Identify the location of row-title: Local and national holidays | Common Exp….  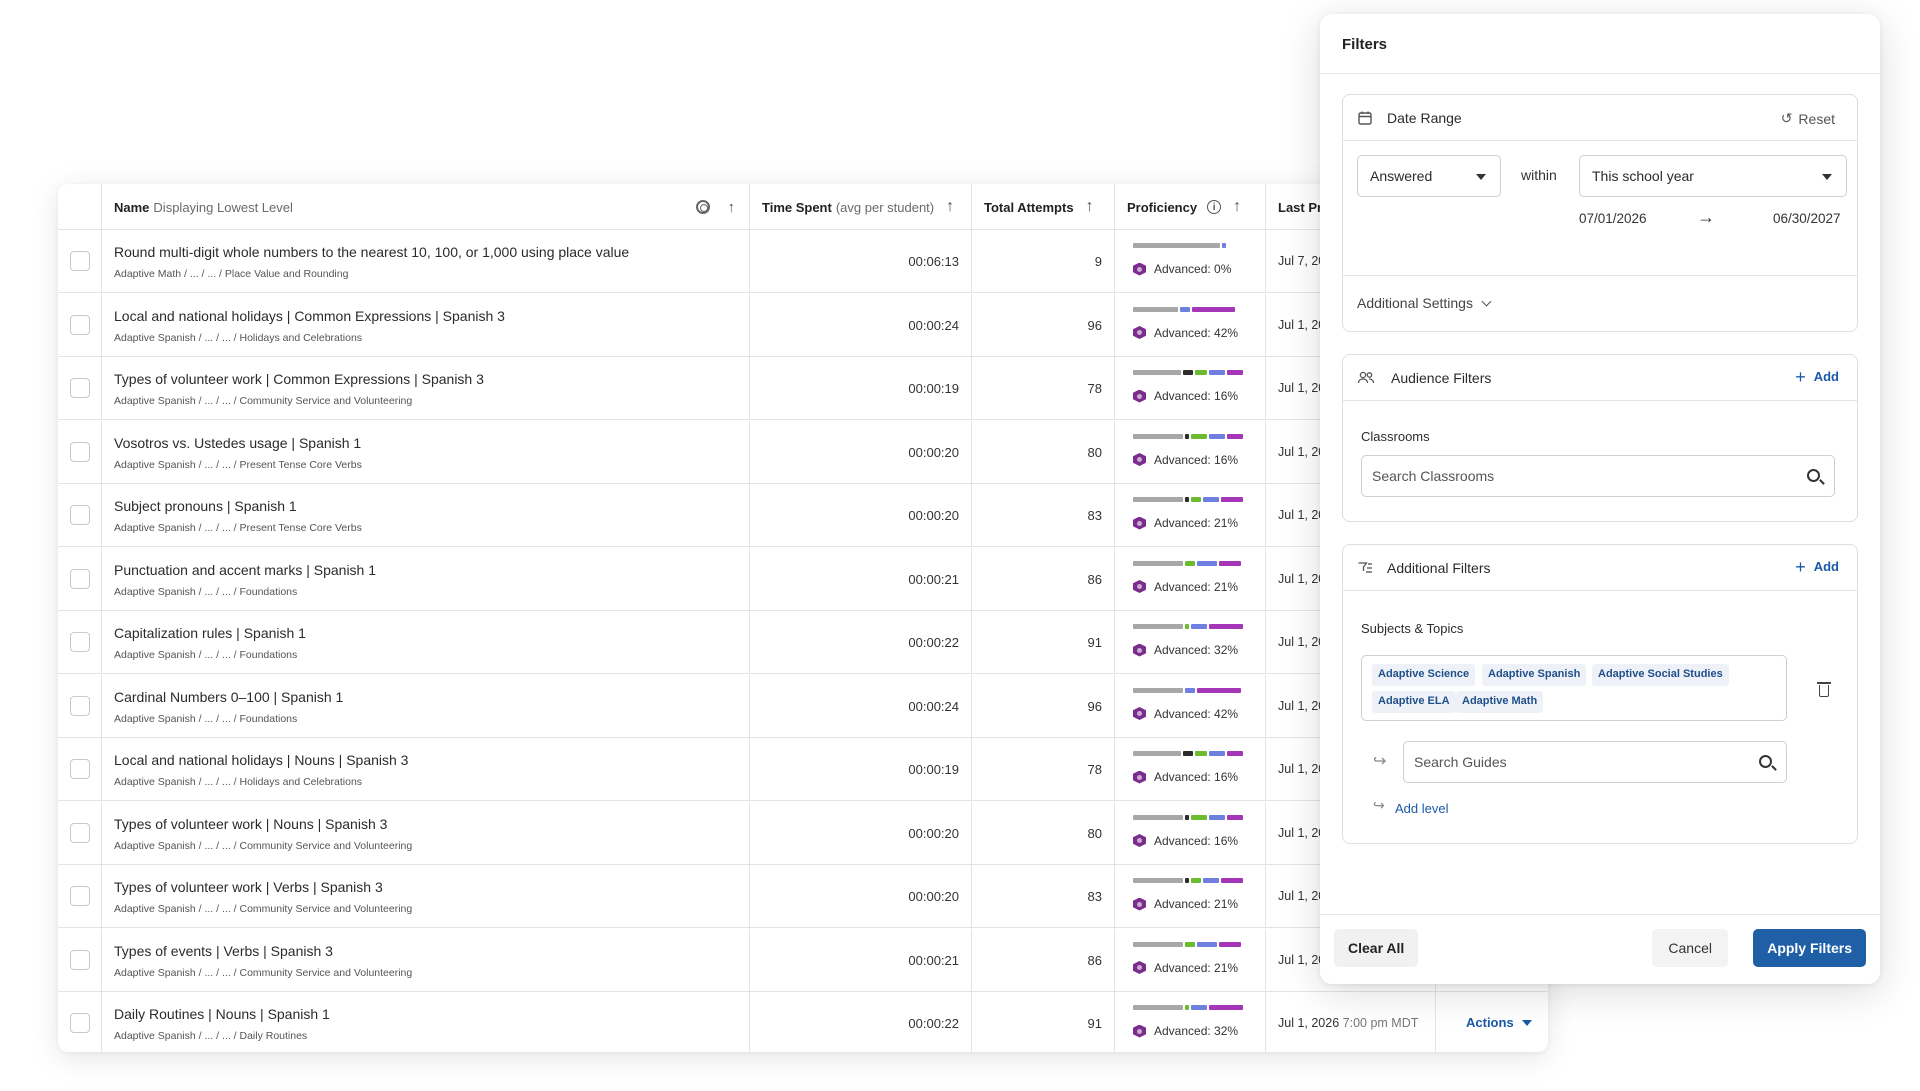
(309, 316).